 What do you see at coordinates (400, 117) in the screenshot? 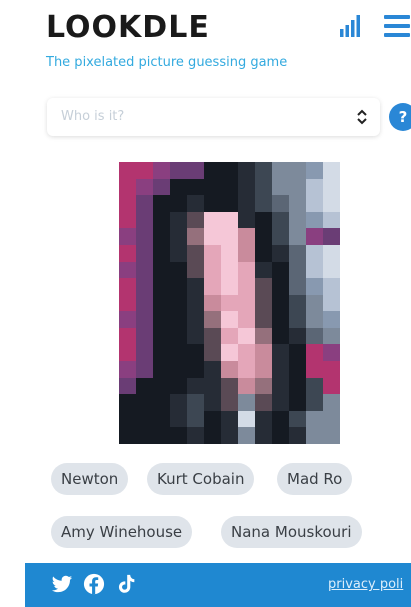
I see `help-button: ?` at bounding box center [400, 117].